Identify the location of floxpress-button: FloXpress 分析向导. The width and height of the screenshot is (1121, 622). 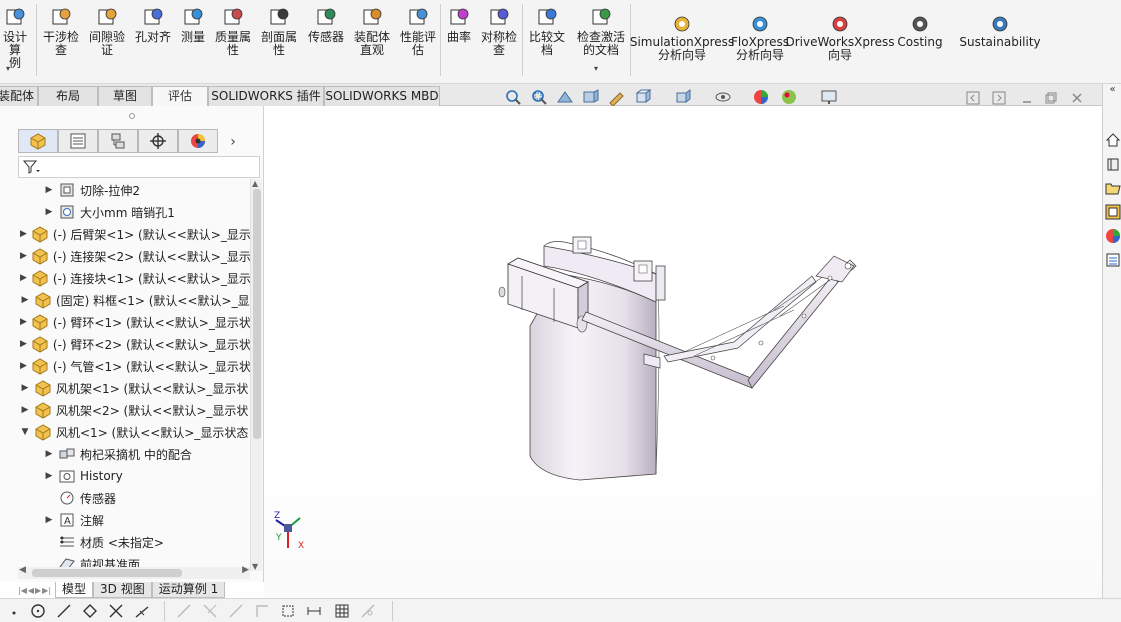
(760, 38).